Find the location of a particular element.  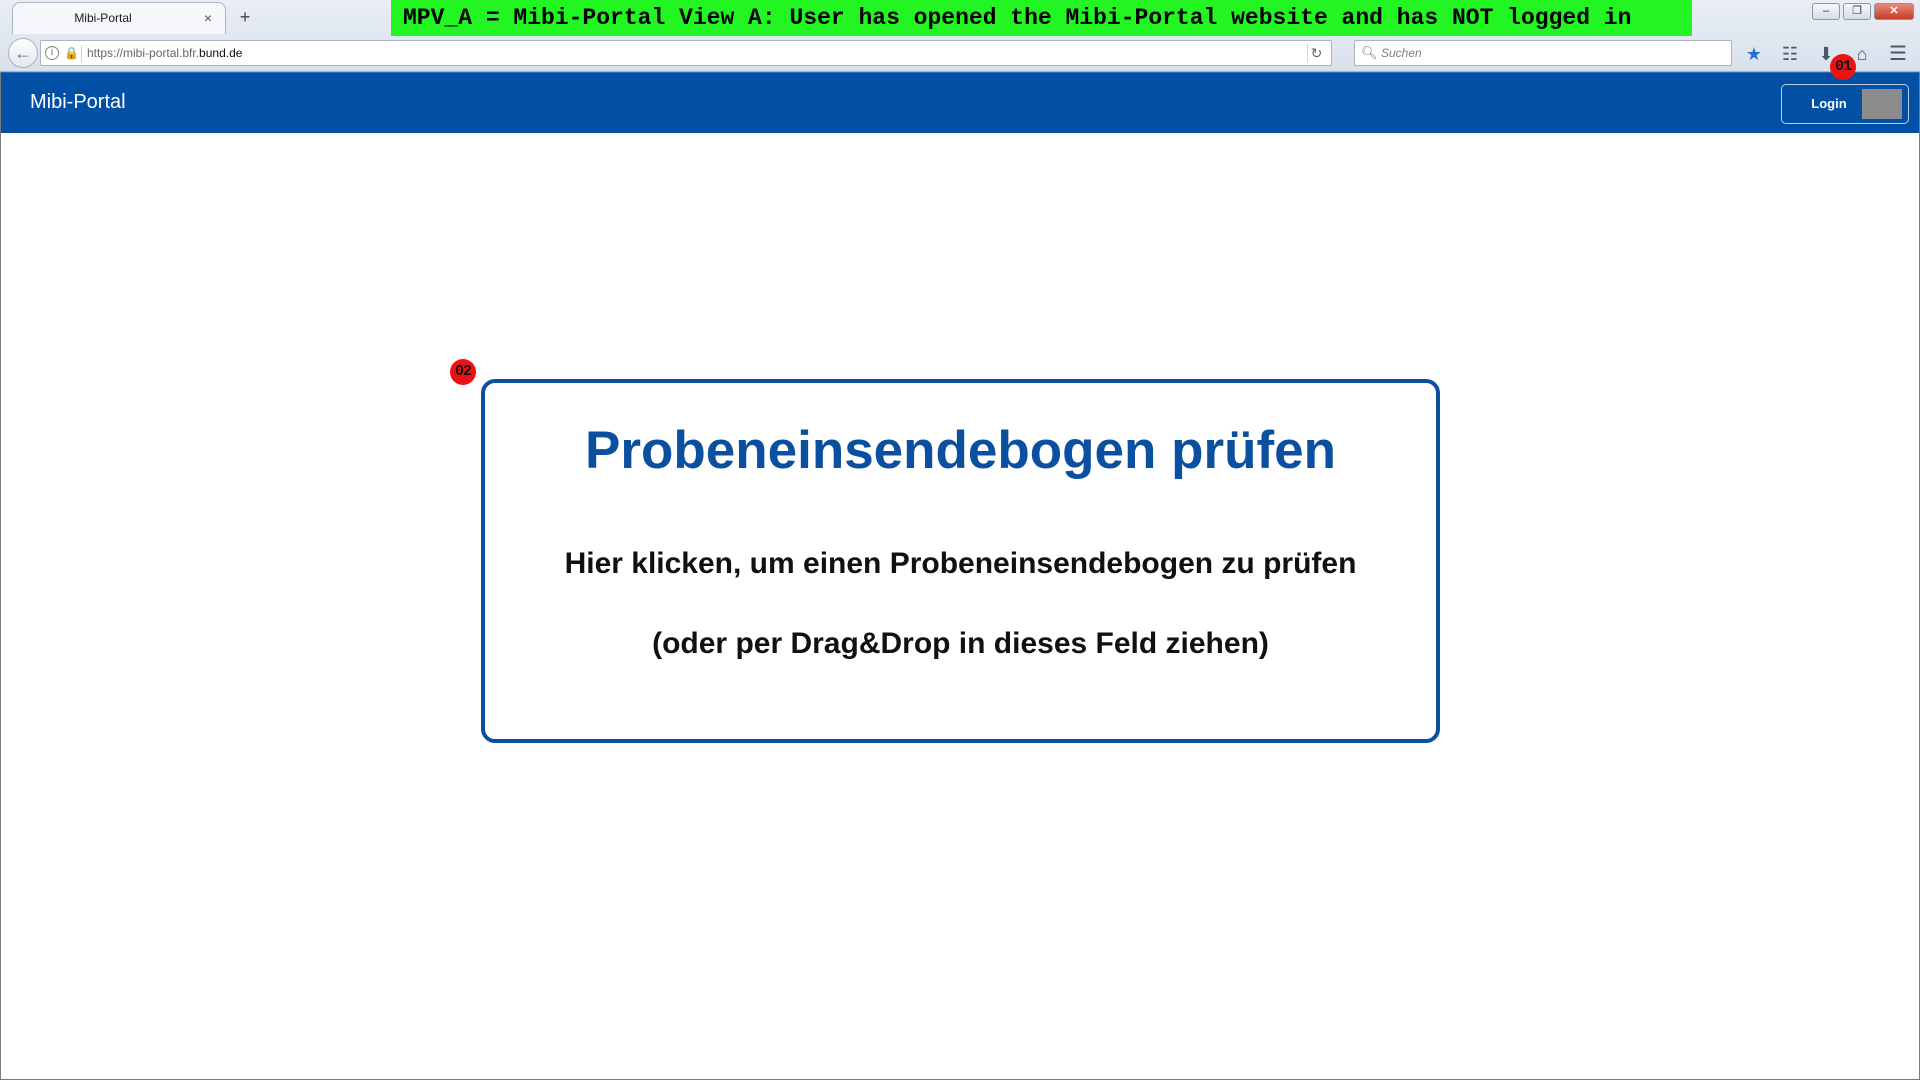

clipboard-icon: ☷ is located at coordinates (1790, 54).